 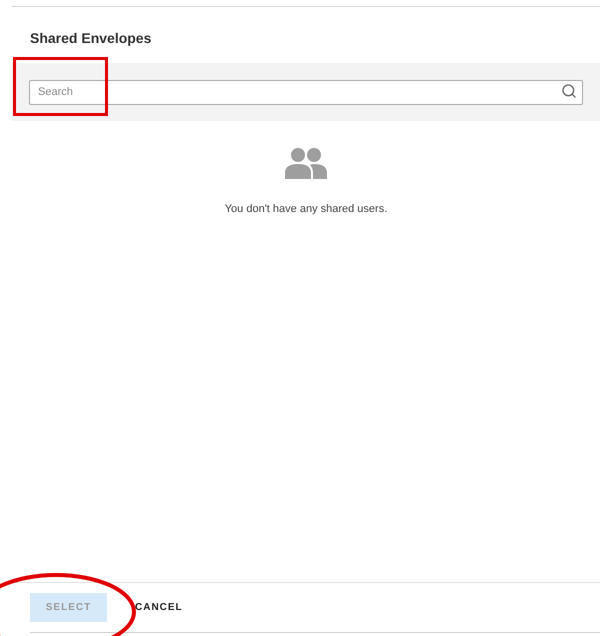 What do you see at coordinates (159, 607) in the screenshot?
I see `cancel-button: CANCEL` at bounding box center [159, 607].